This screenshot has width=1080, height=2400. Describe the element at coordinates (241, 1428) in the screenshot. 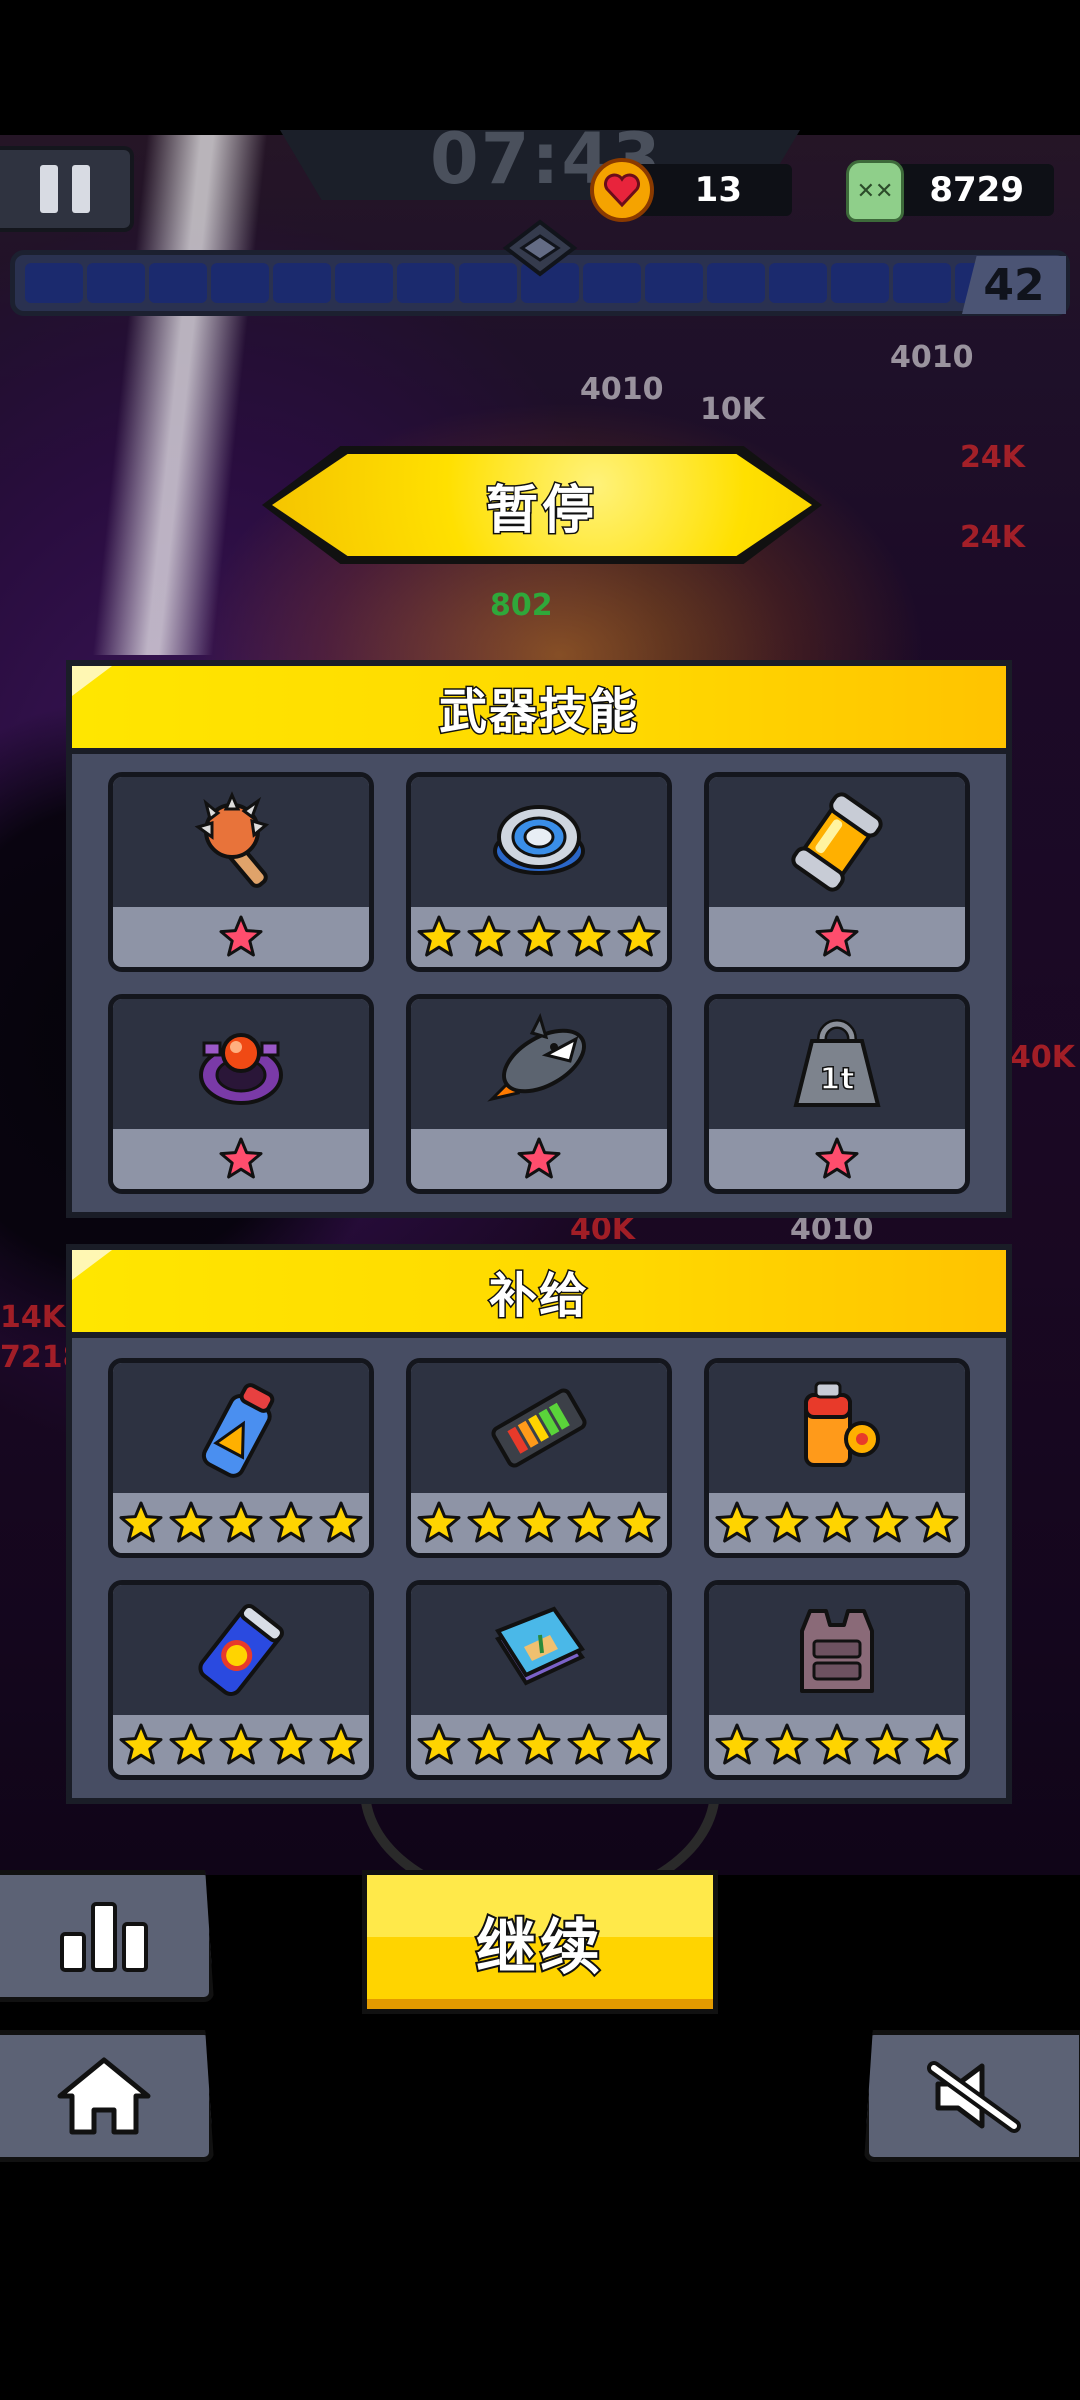

I see `spray-can-icon` at that location.